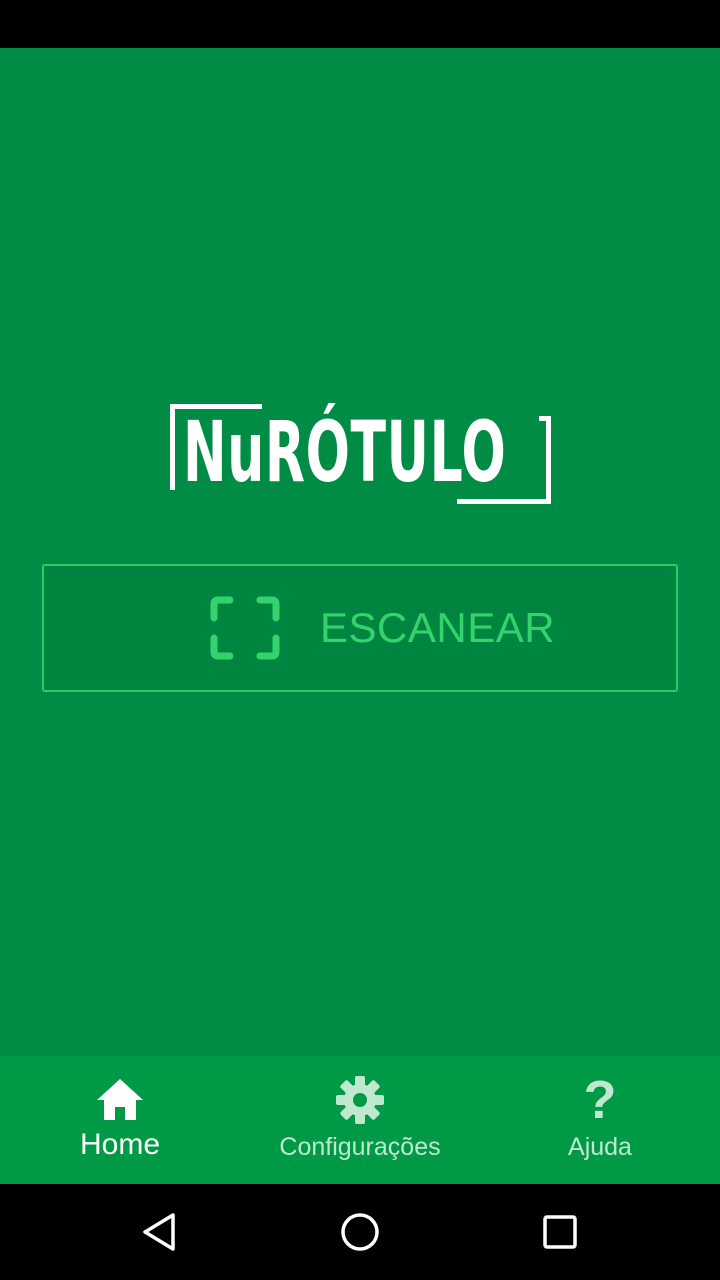 The image size is (720, 1280). I want to click on nav-item-help: ? Ajuda, so click(600, 1120).